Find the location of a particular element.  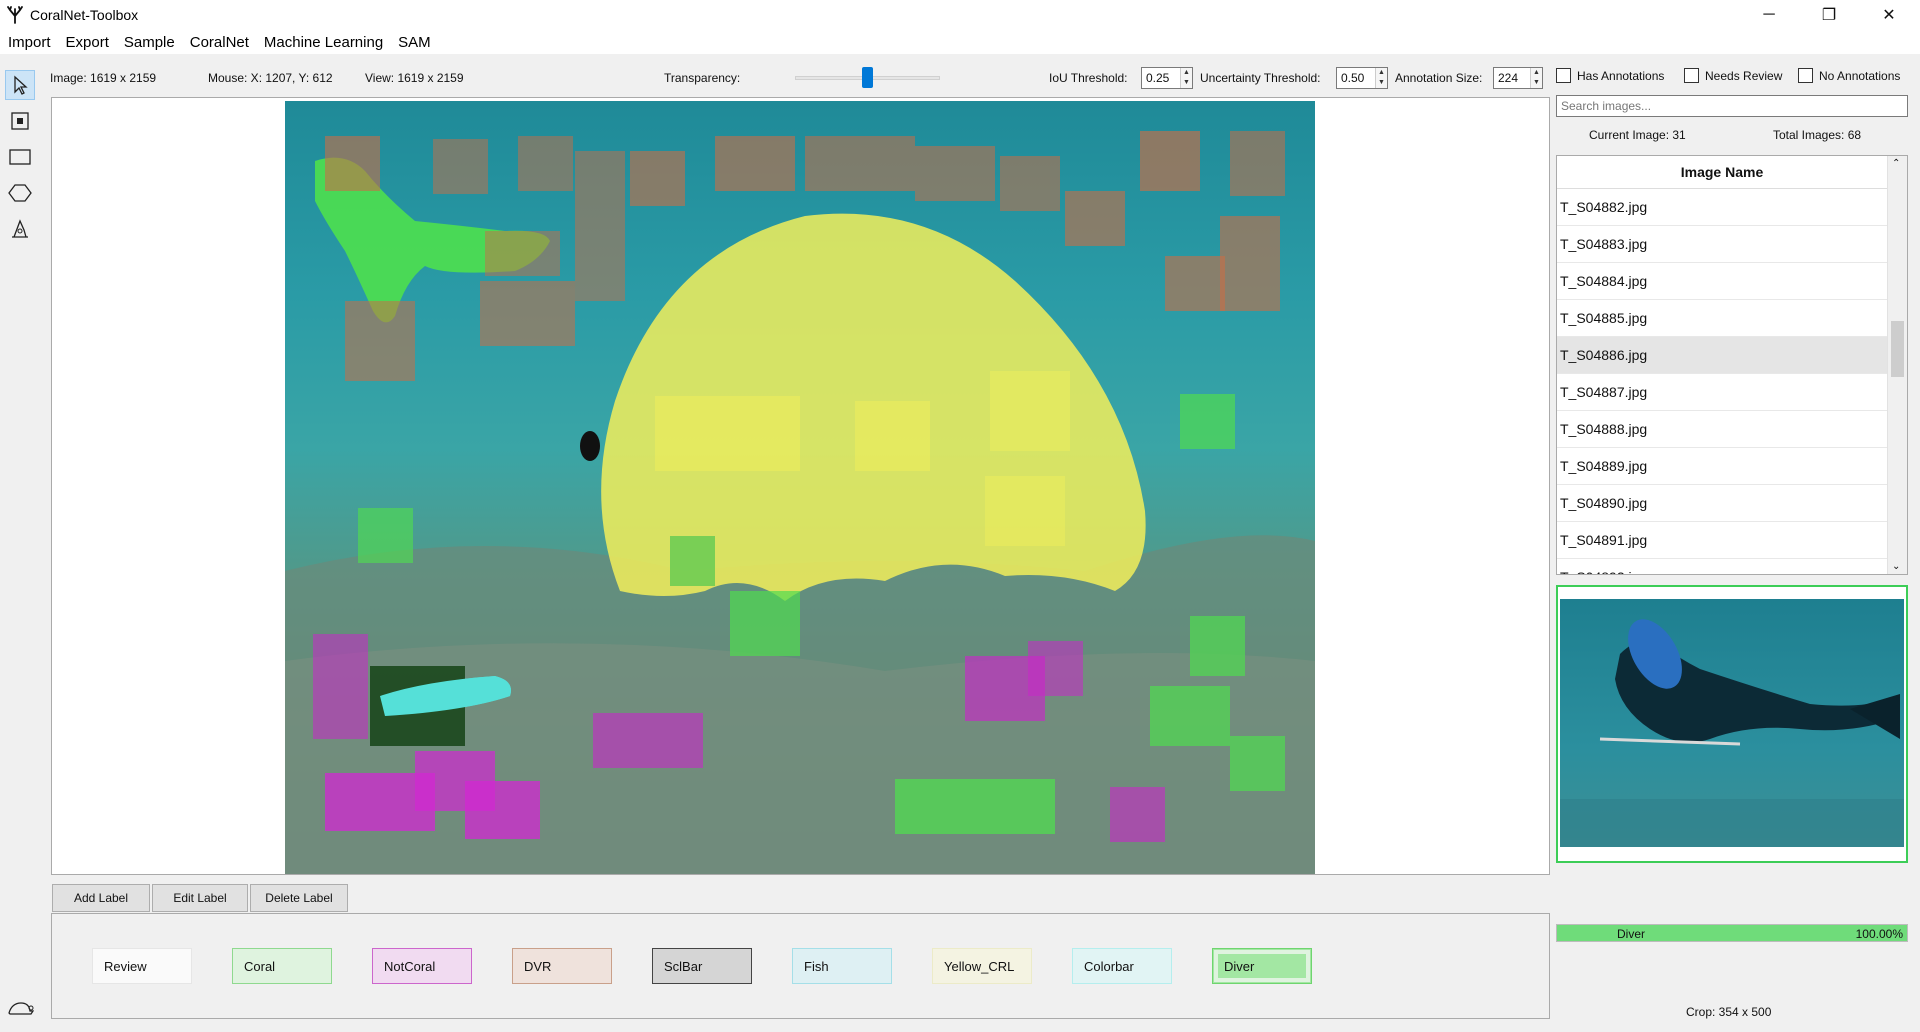

table-scrollbar: ⌃ ⌄ is located at coordinates (1897, 365).